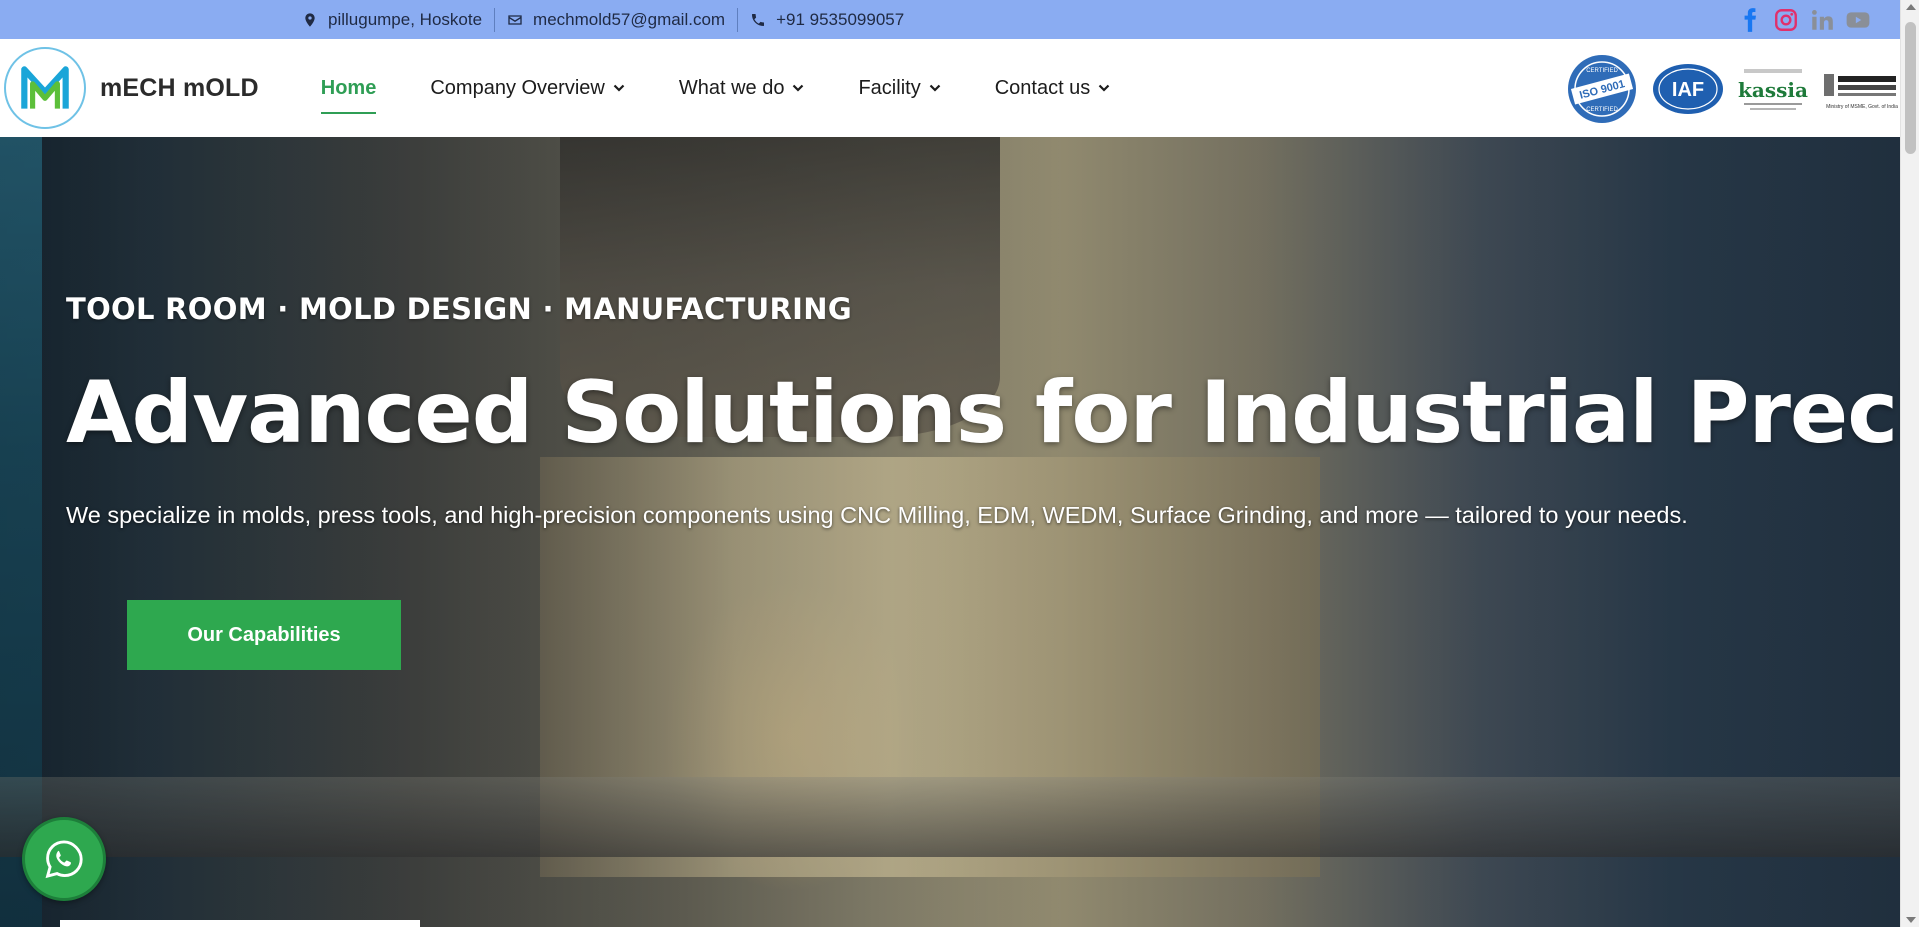 The image size is (1919, 927). I want to click on phone-link: +91 9535099057, so click(840, 20).